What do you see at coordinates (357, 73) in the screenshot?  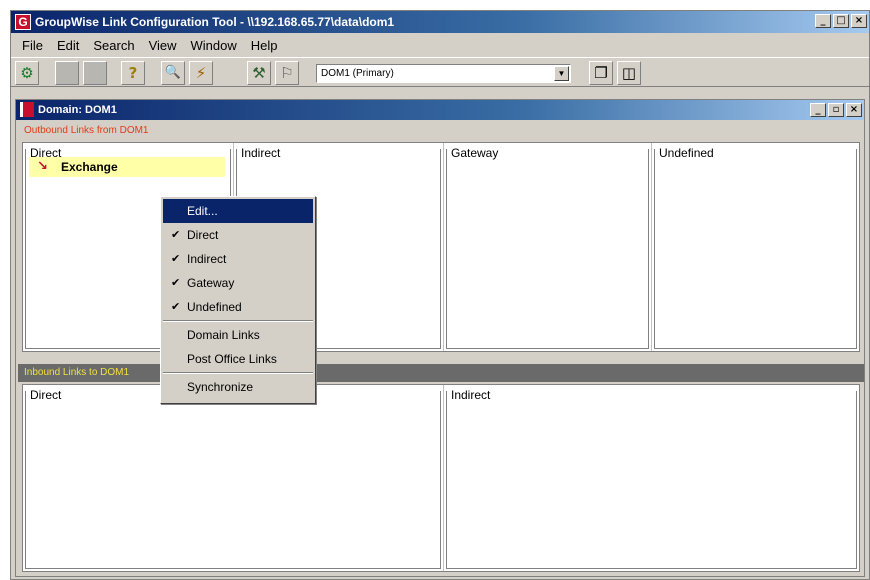 I see `domain-select-value: DOM1 (Primary)` at bounding box center [357, 73].